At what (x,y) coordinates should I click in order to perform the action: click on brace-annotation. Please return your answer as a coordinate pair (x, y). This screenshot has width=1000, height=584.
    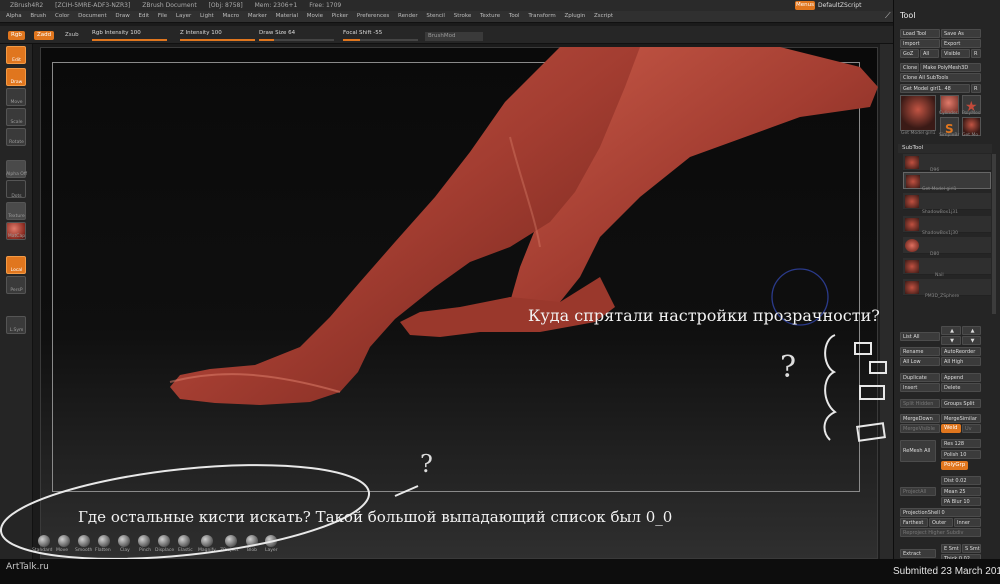
    Looking at the image, I should click on (830, 387).